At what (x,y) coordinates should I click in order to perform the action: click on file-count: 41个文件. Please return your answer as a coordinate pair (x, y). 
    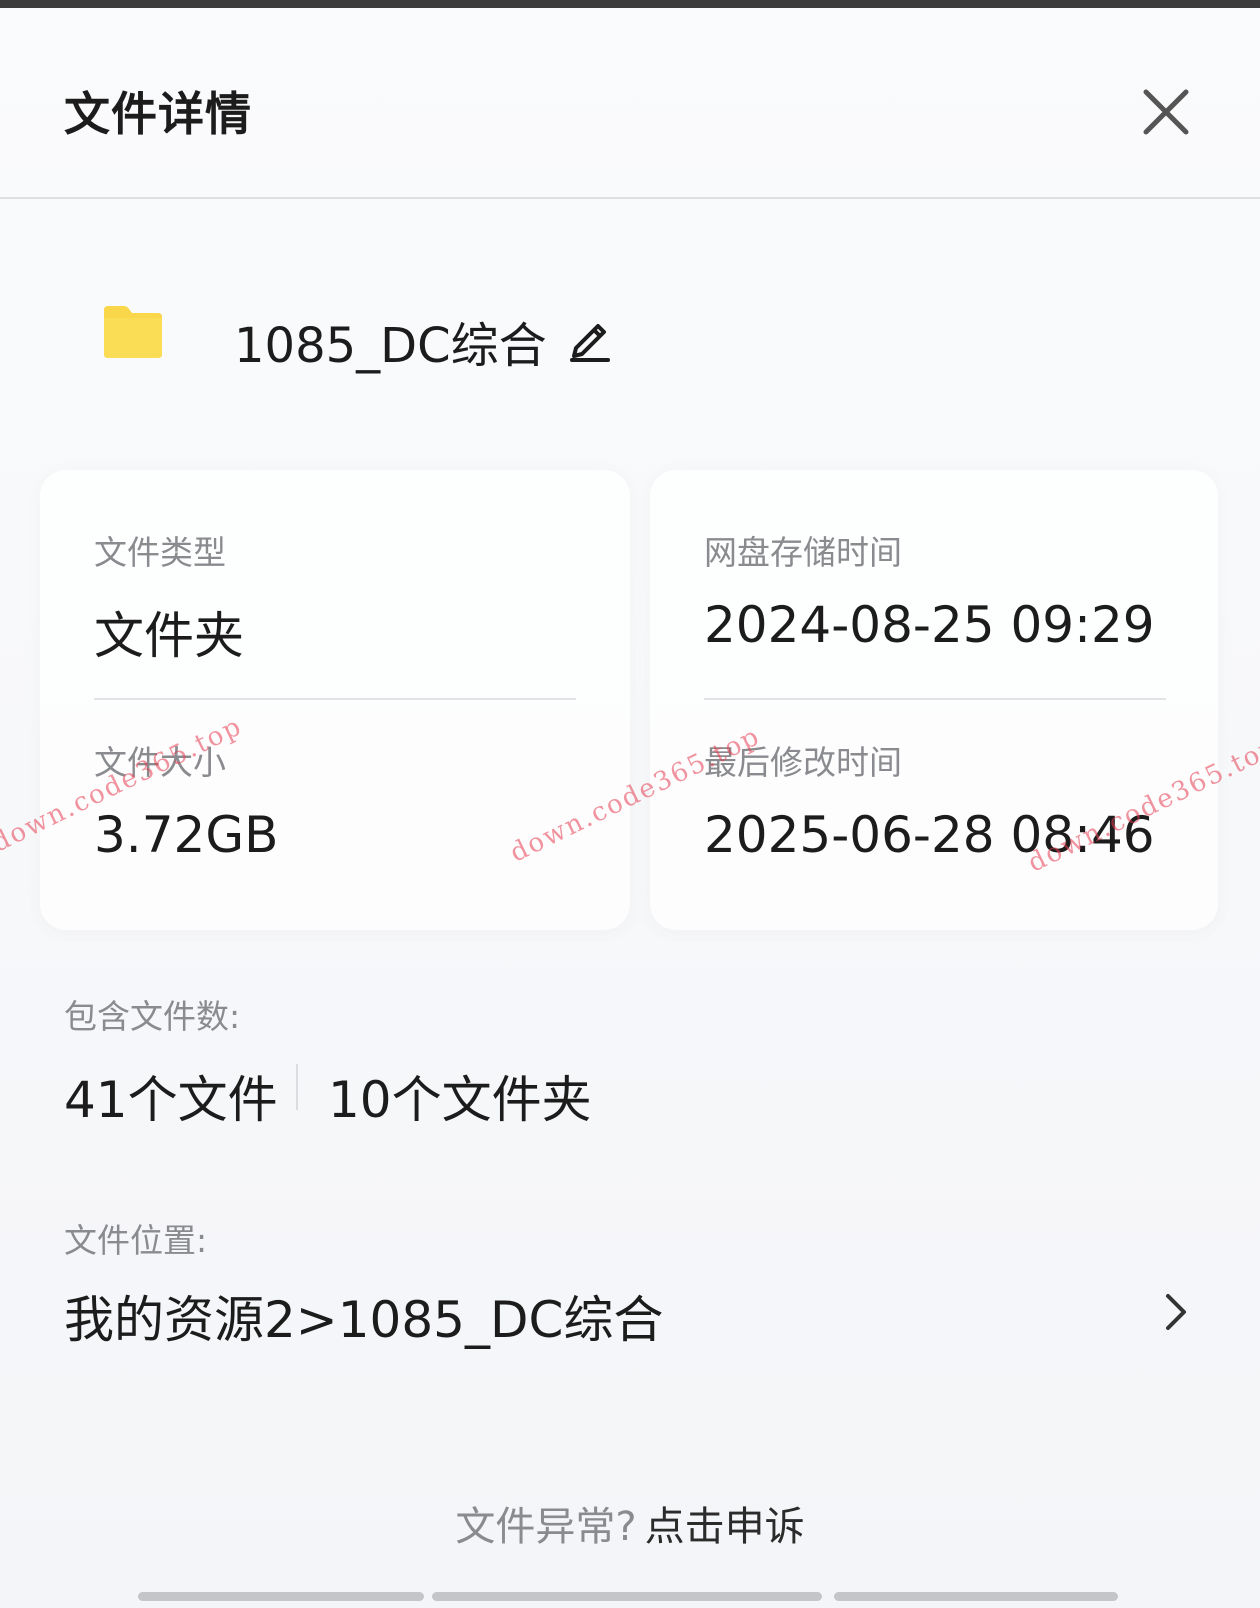
    Looking at the image, I should click on (171, 1100).